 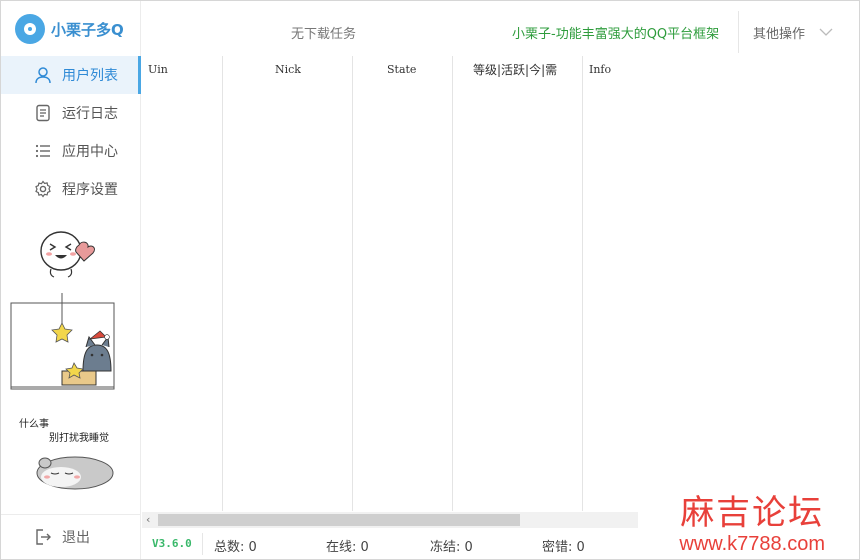 What do you see at coordinates (563, 547) in the screenshot?
I see `wrong-password-count: 密错: 0` at bounding box center [563, 547].